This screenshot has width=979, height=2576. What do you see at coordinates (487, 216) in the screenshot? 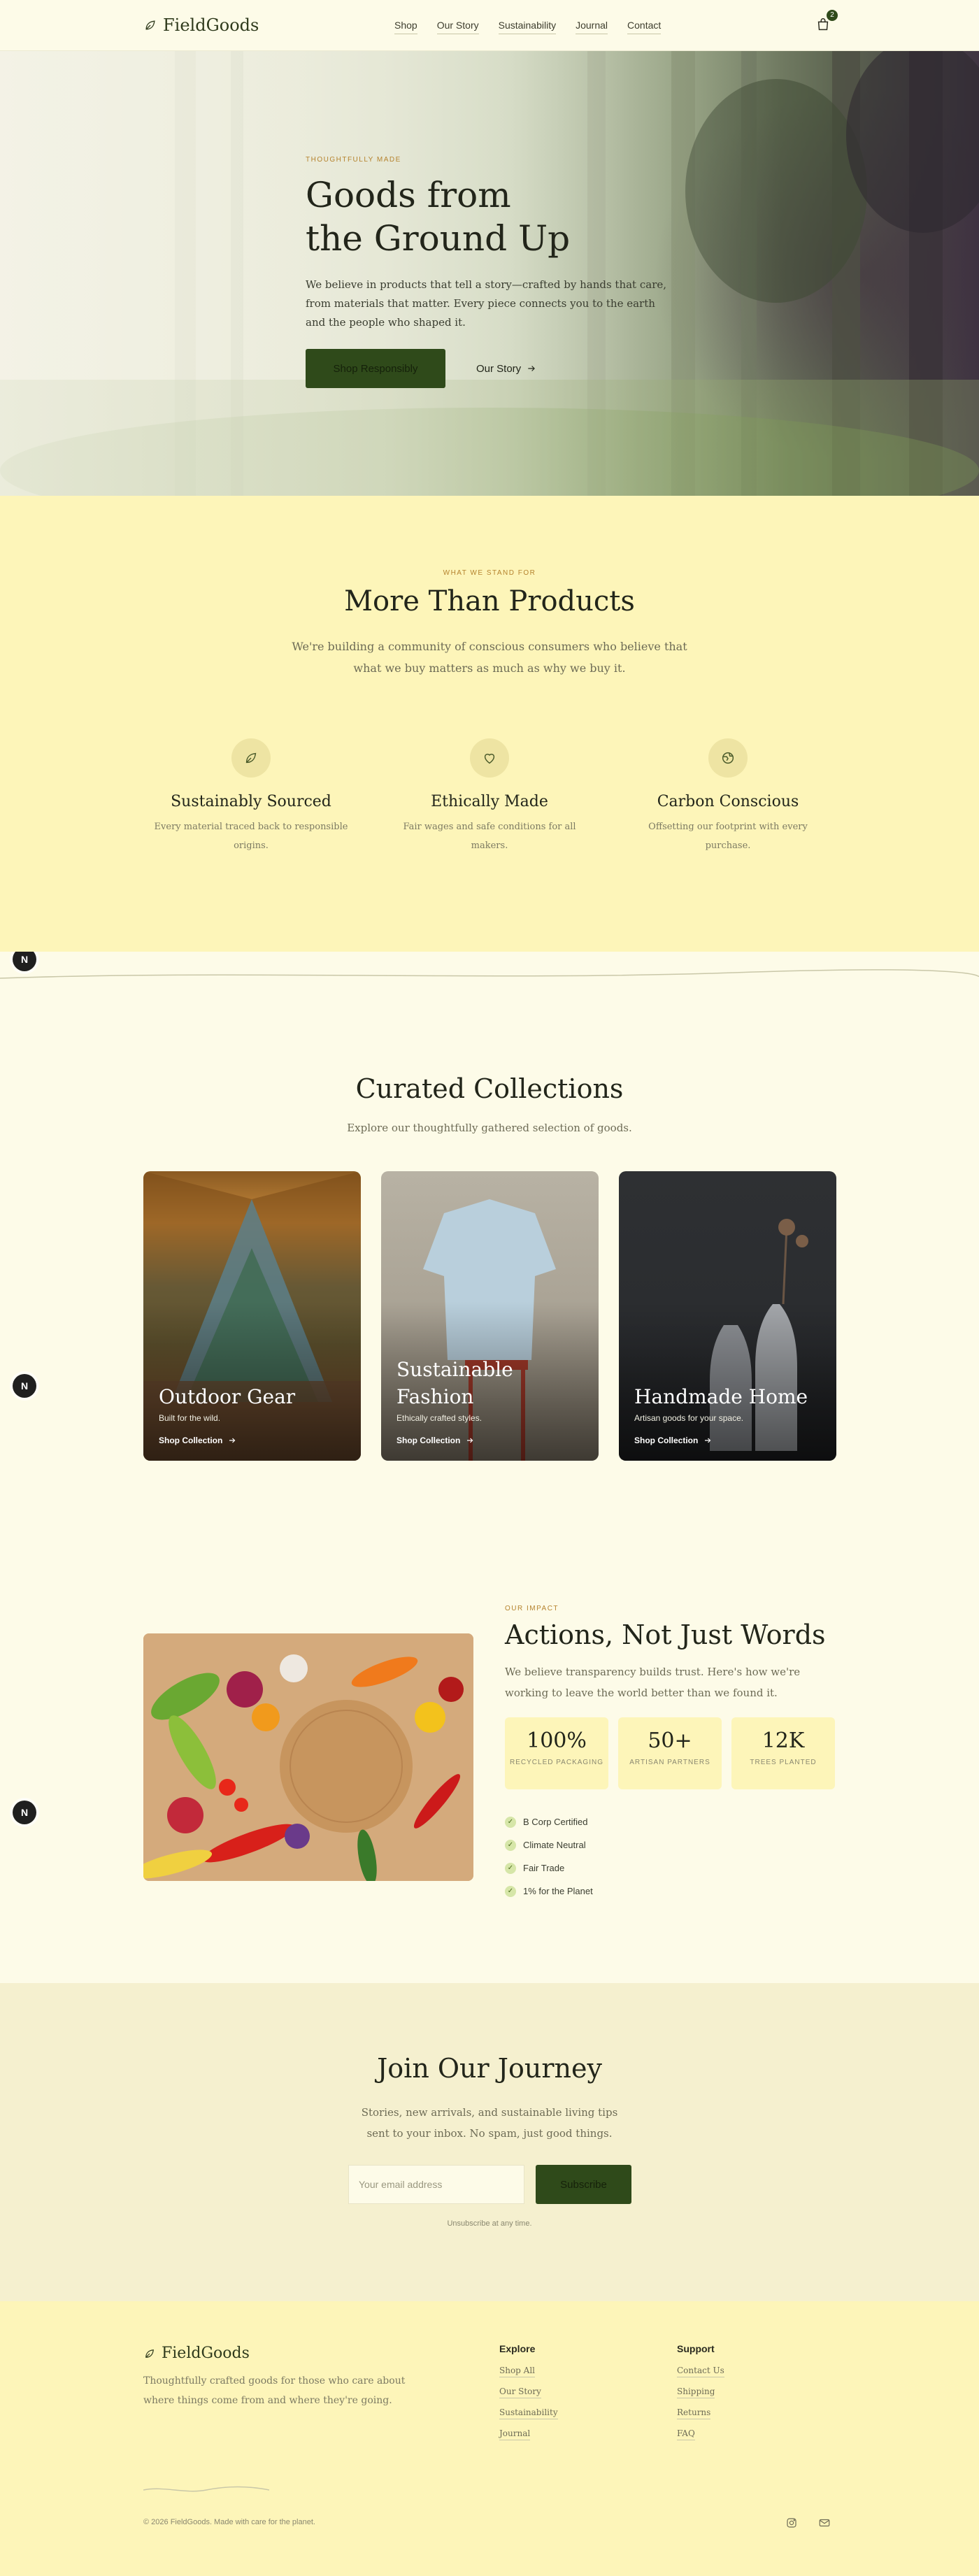
I see `hero-title: Goods from the Ground Up` at bounding box center [487, 216].